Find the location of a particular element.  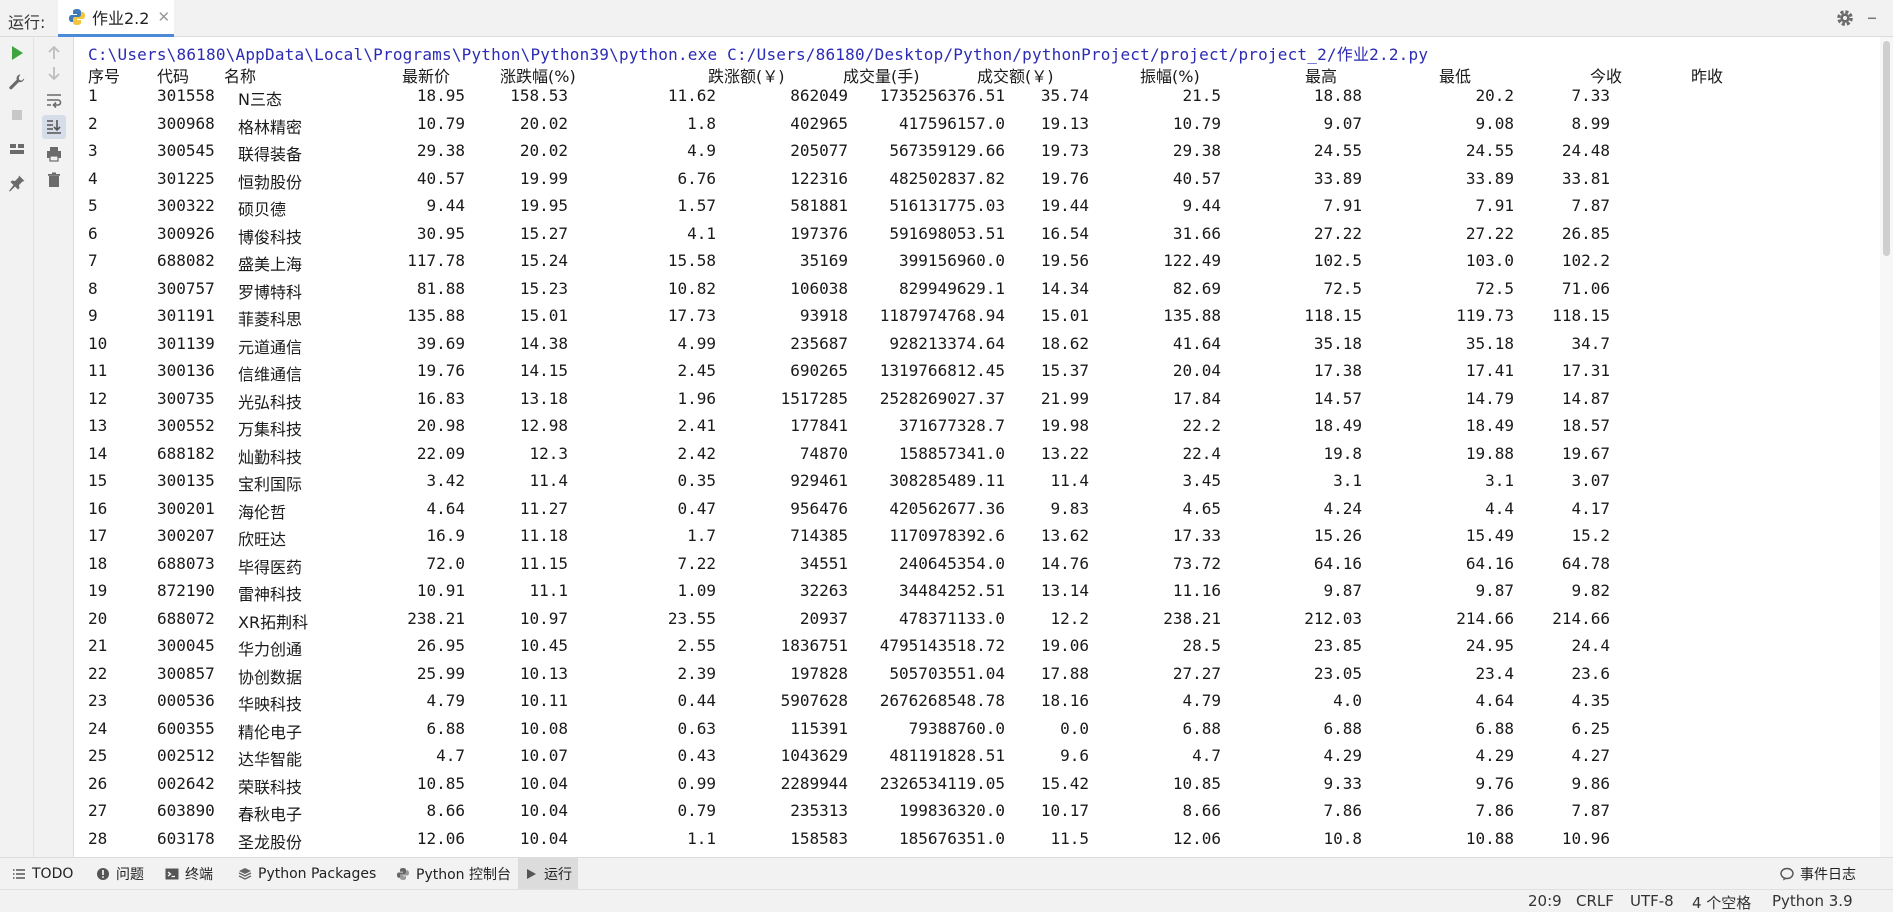

cell-name: 雷神科技 is located at coordinates (270, 594).